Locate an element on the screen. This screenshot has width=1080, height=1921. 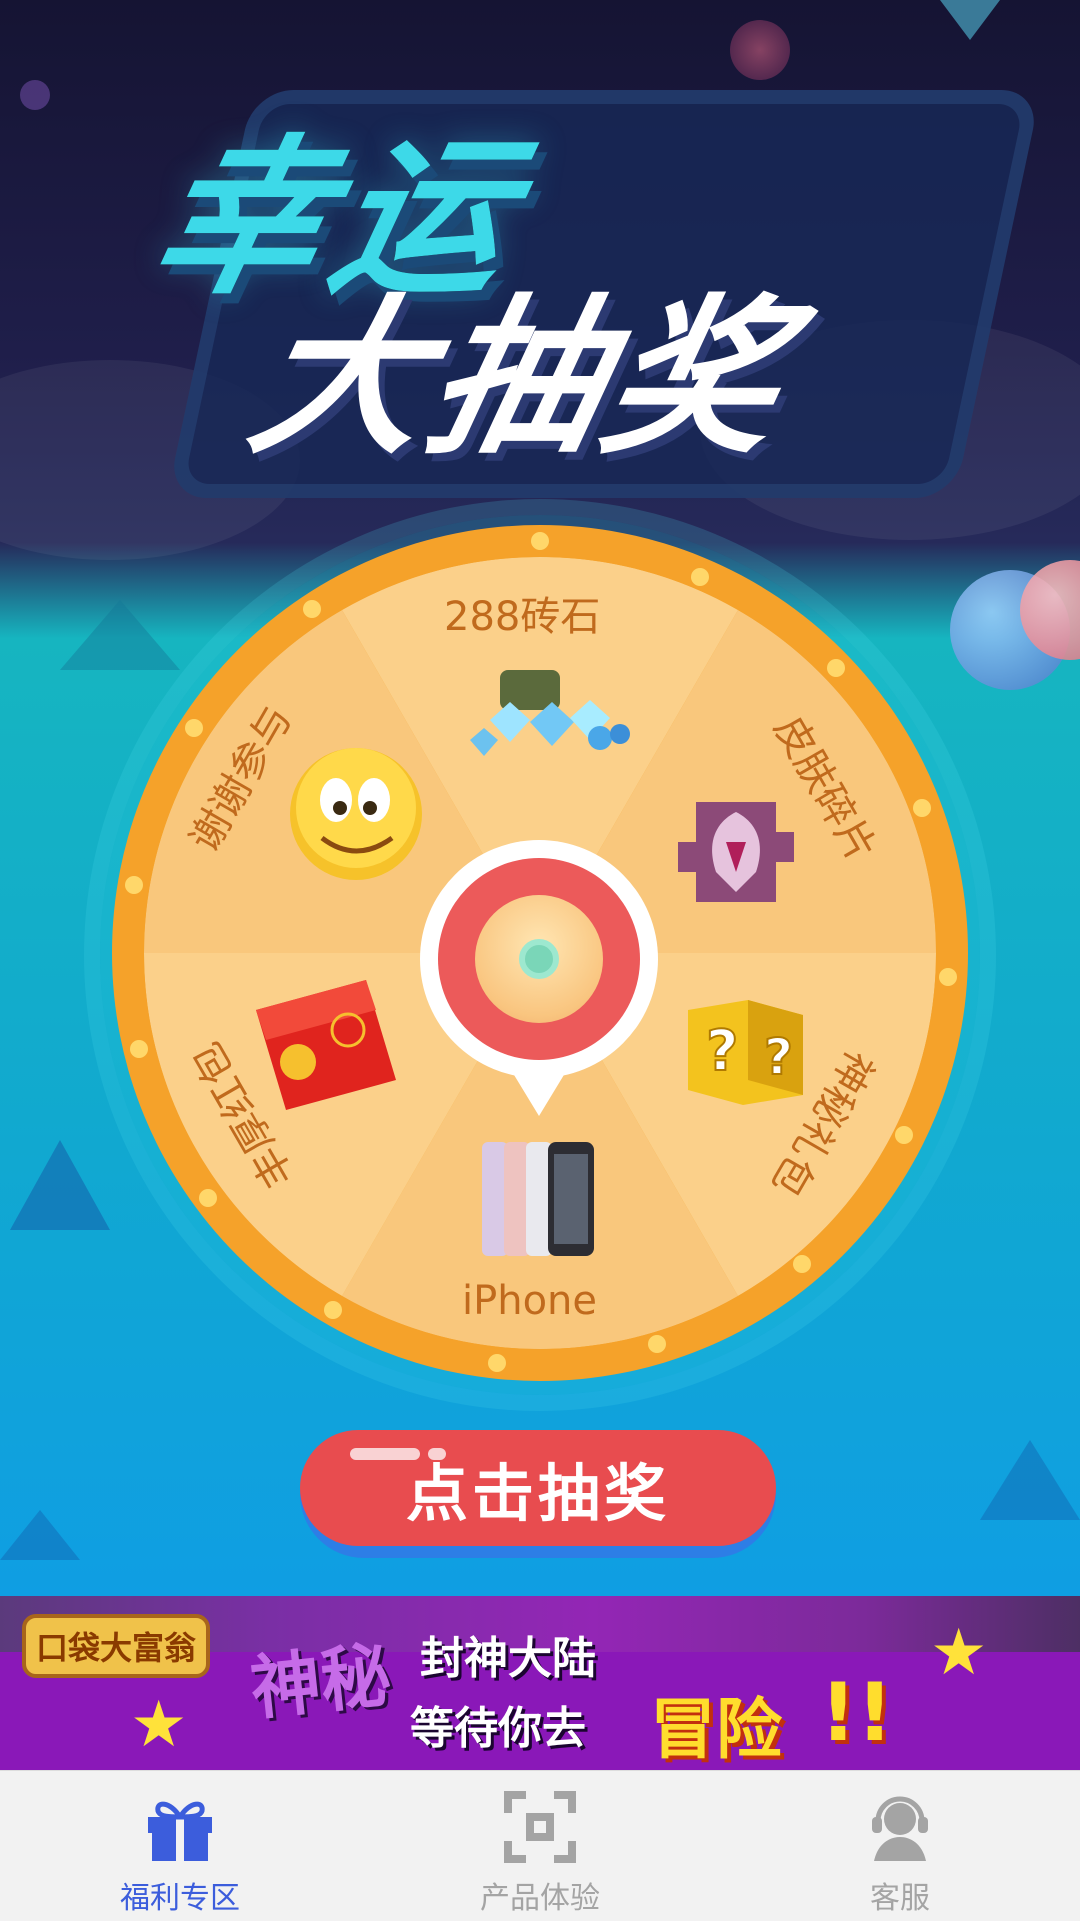
draw-button: 点击抽奖 is located at coordinates (538, 1494).